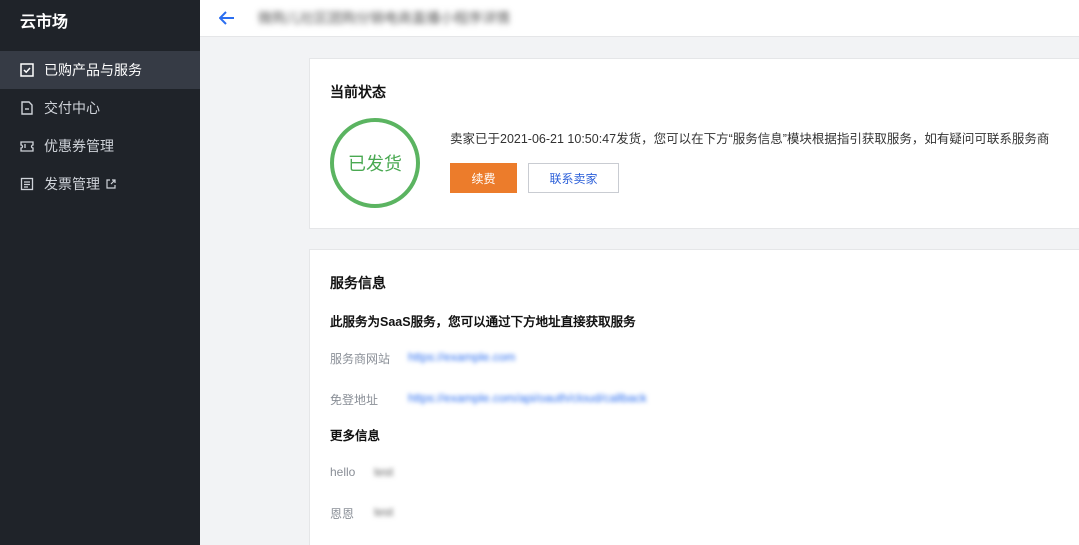 The image size is (1079, 545). I want to click on external-link-icon, so click(111, 184).